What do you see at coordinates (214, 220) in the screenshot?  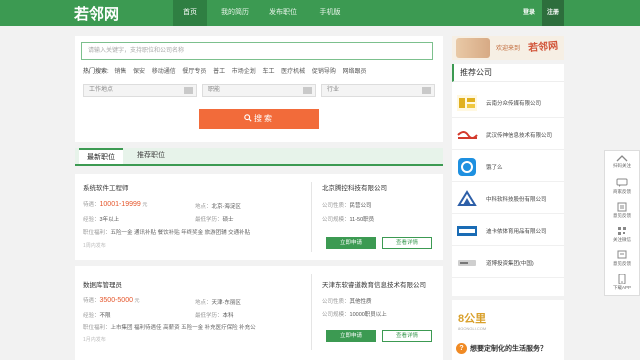 I see `job-education: 最低学历：硕士` at bounding box center [214, 220].